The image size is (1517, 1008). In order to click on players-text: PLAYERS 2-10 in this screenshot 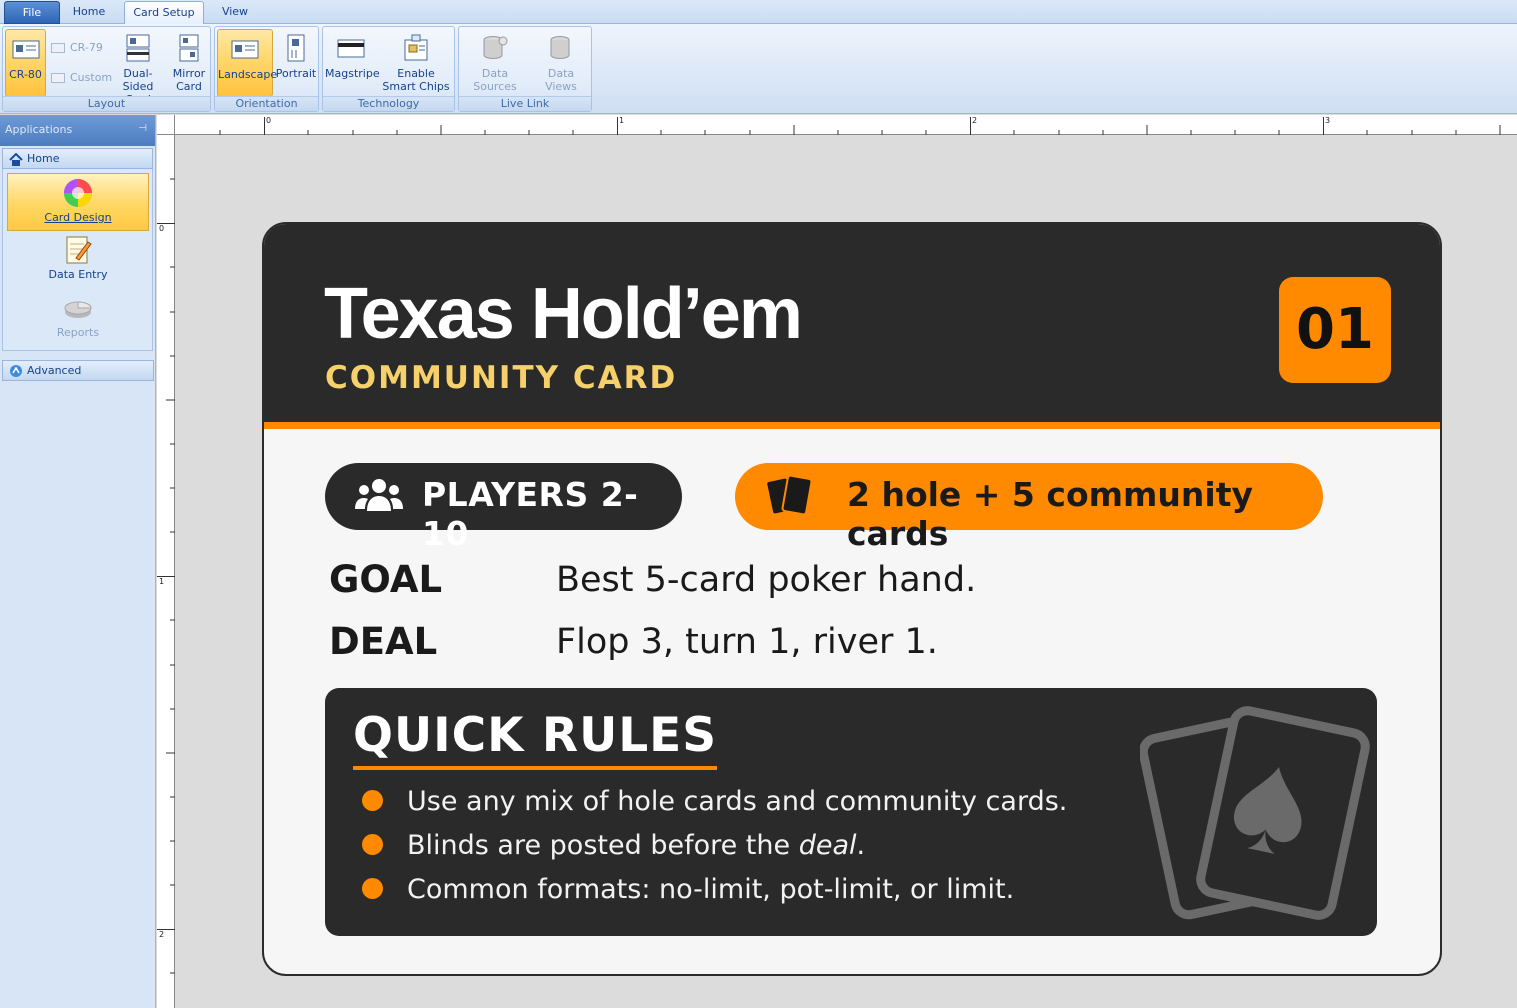, I will do `click(530, 514)`.